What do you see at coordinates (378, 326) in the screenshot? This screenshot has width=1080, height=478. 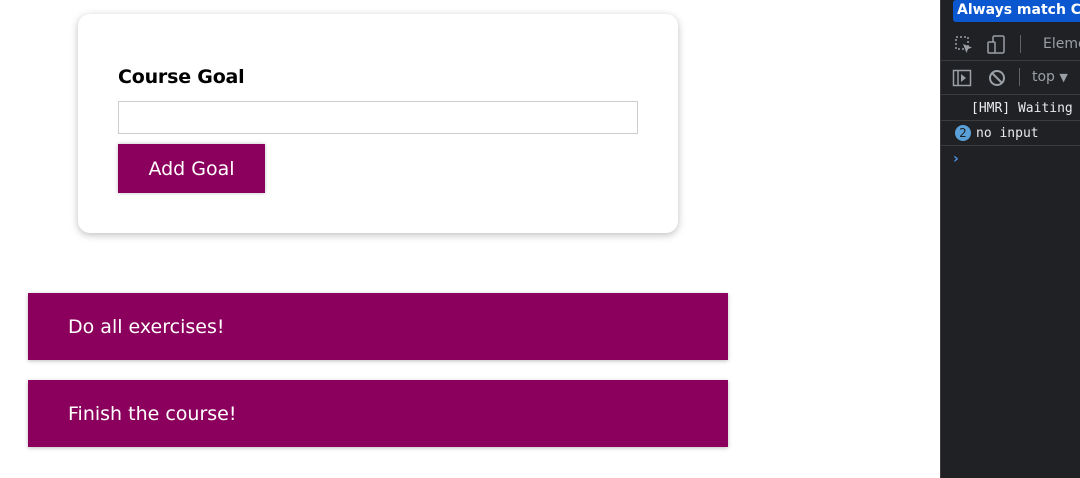 I see `goal-item: Do all exercises!` at bounding box center [378, 326].